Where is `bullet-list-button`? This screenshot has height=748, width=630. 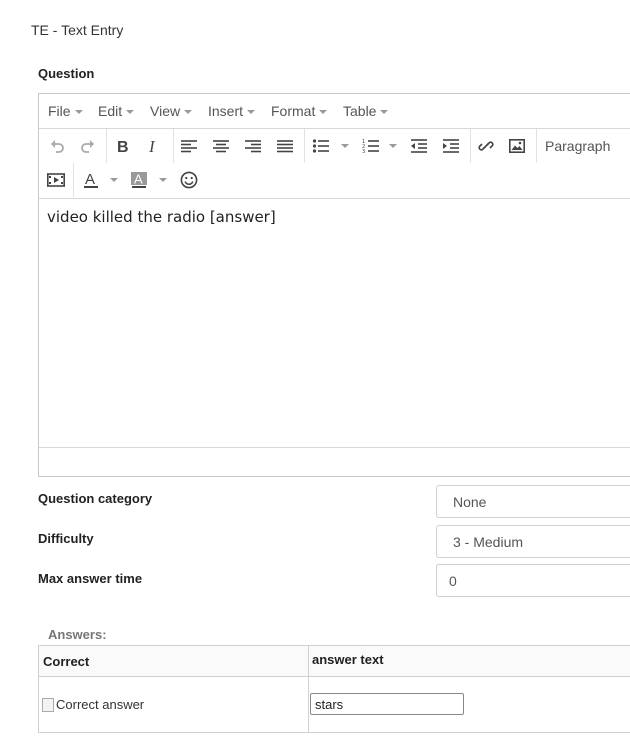 bullet-list-button is located at coordinates (321, 146).